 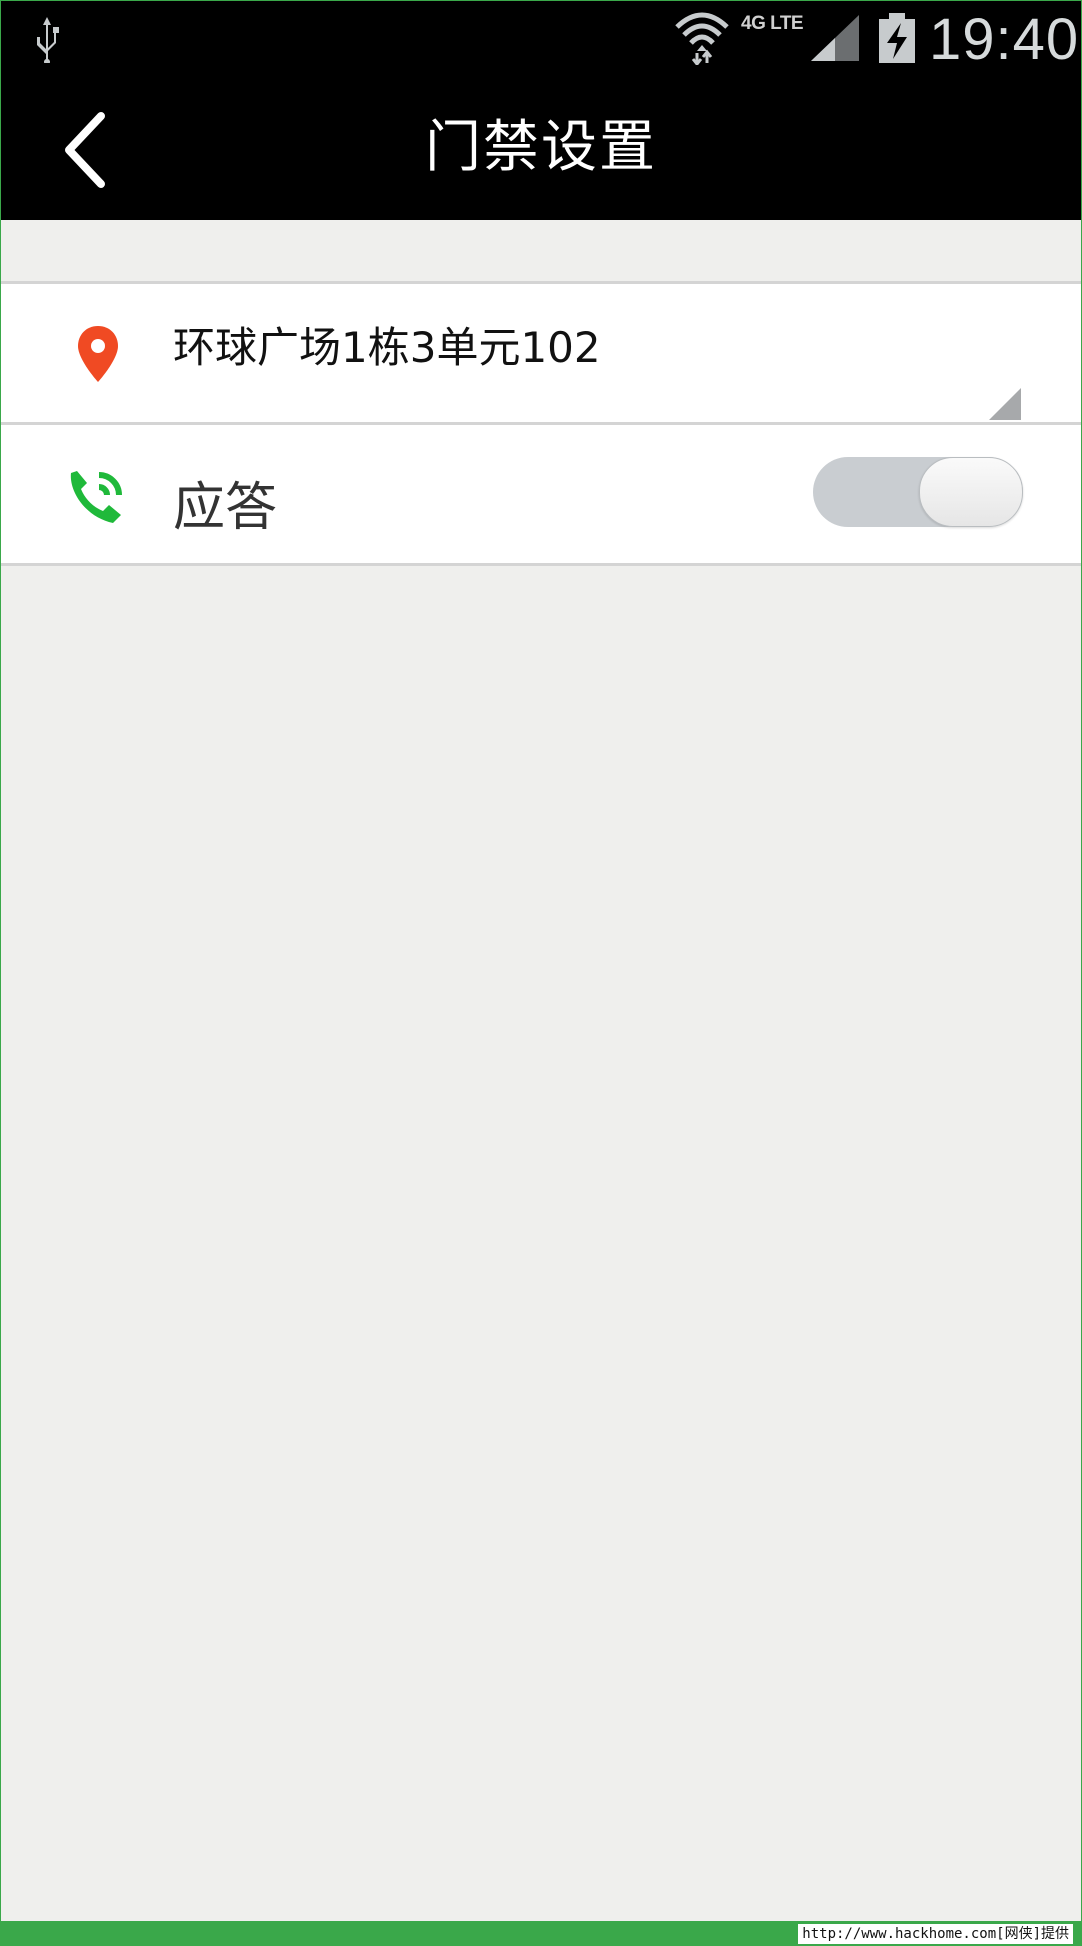 What do you see at coordinates (225, 508) in the screenshot?
I see `answer-label: 应答` at bounding box center [225, 508].